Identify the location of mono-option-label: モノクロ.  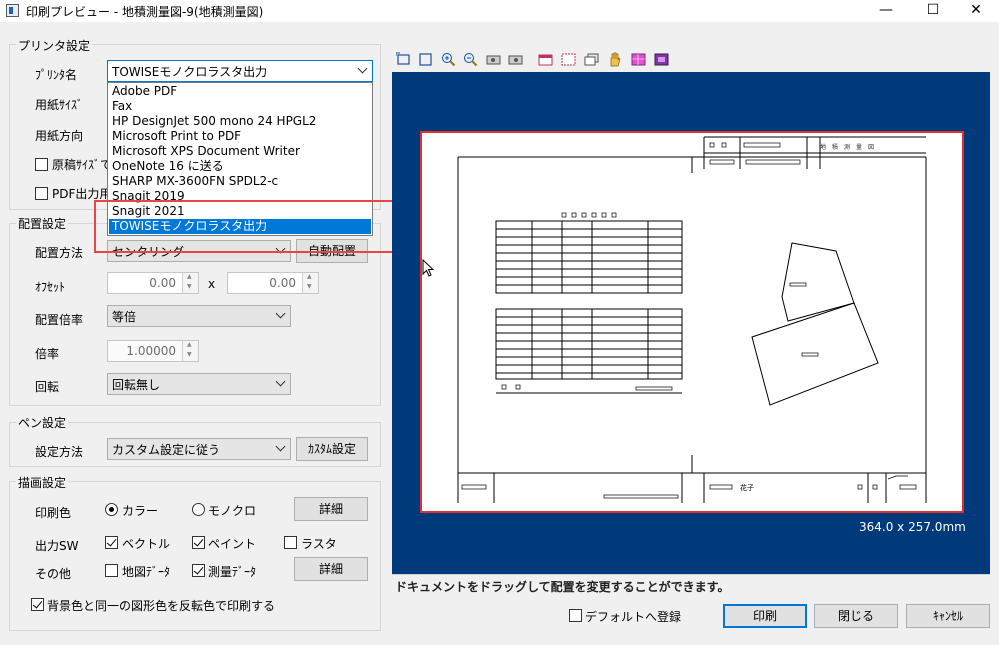
(232, 511).